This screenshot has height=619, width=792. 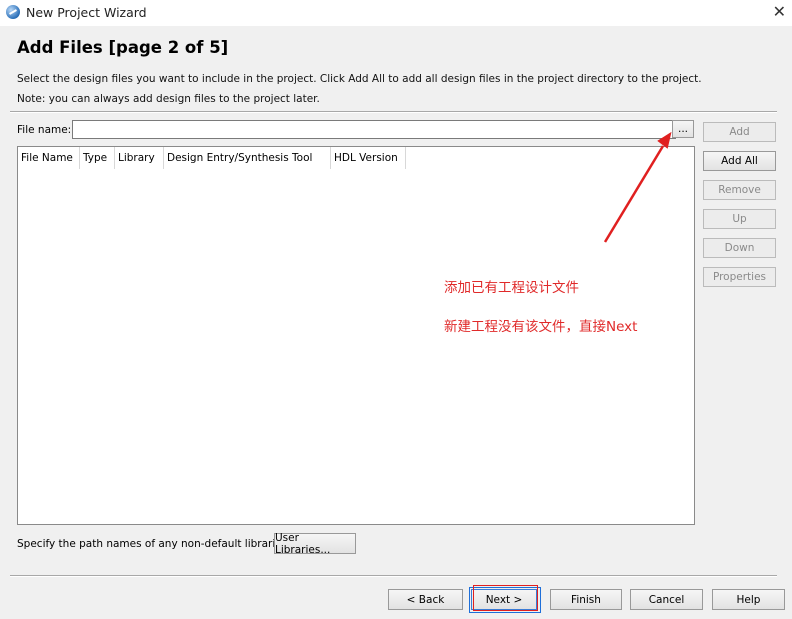 What do you see at coordinates (97, 158) in the screenshot?
I see `column-header-type: Type` at bounding box center [97, 158].